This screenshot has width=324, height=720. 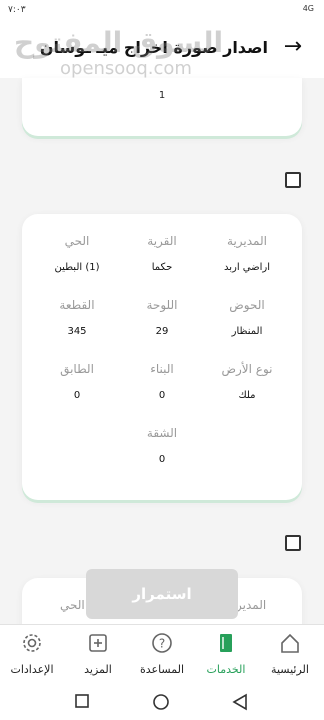 What do you see at coordinates (226, 643) in the screenshot?
I see `services-icon` at bounding box center [226, 643].